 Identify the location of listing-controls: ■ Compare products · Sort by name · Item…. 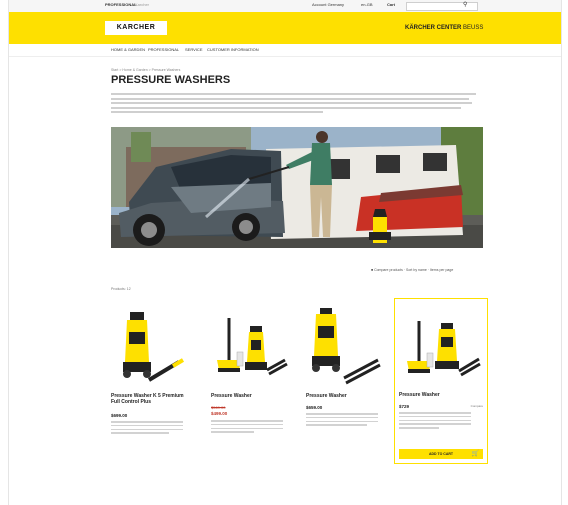
(412, 270).